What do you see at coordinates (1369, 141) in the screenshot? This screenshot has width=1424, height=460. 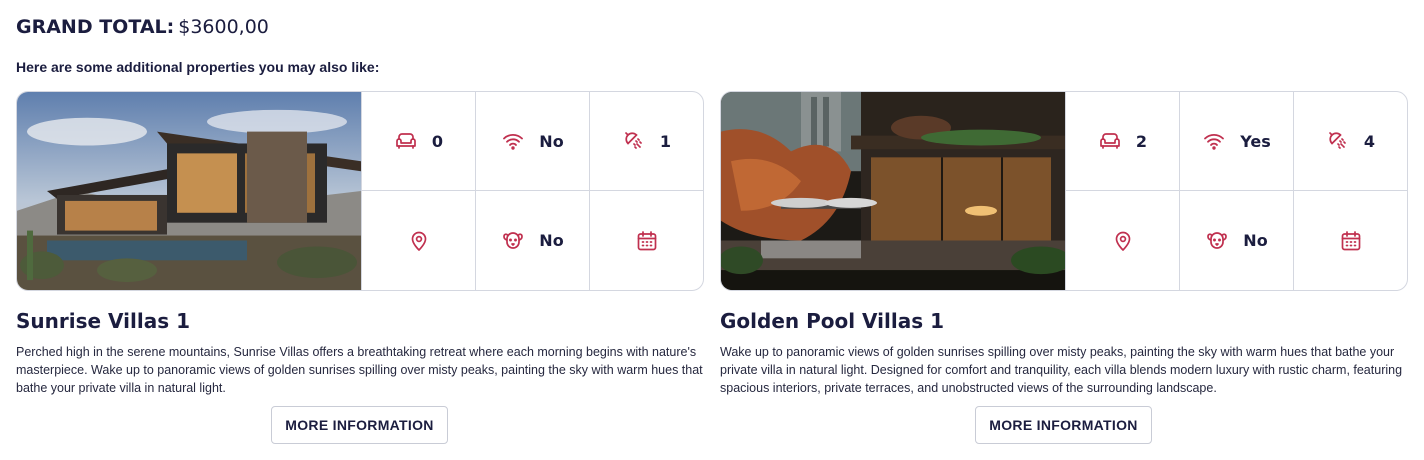 I see `shower-count: 4` at bounding box center [1369, 141].